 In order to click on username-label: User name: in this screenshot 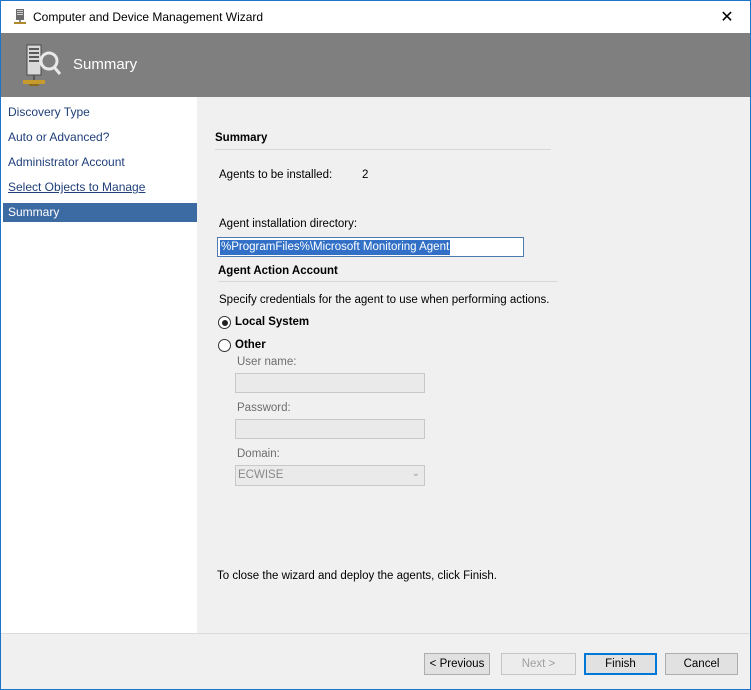, I will do `click(267, 362)`.